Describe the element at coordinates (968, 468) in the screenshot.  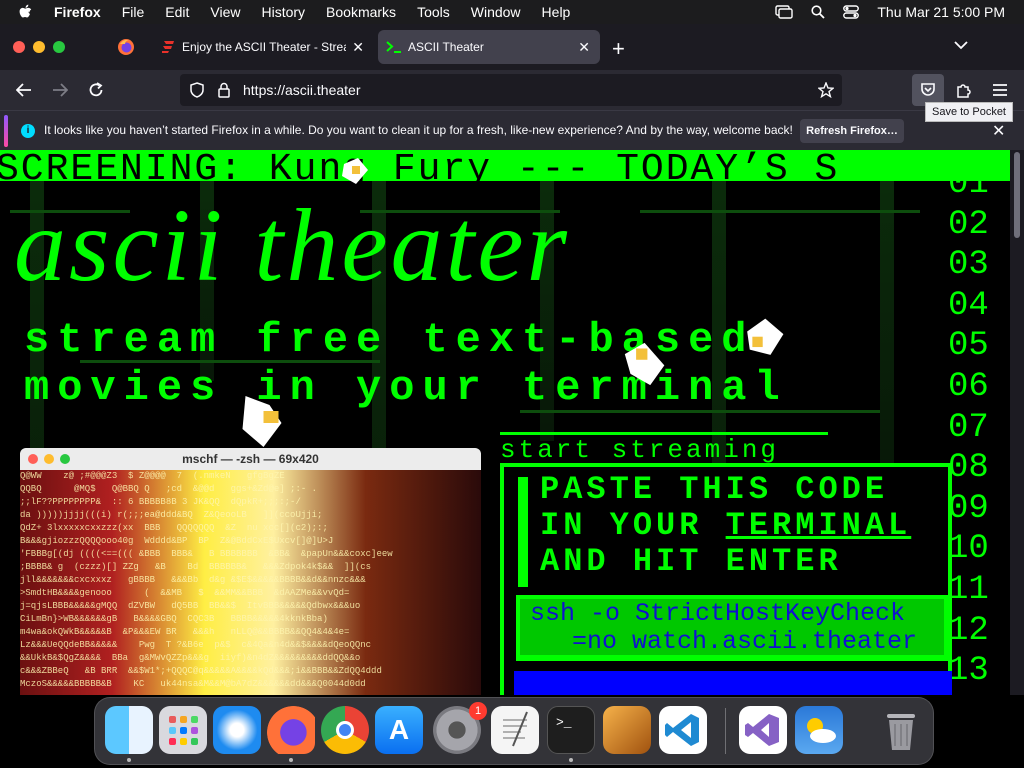
I see `line-number: 08` at that location.